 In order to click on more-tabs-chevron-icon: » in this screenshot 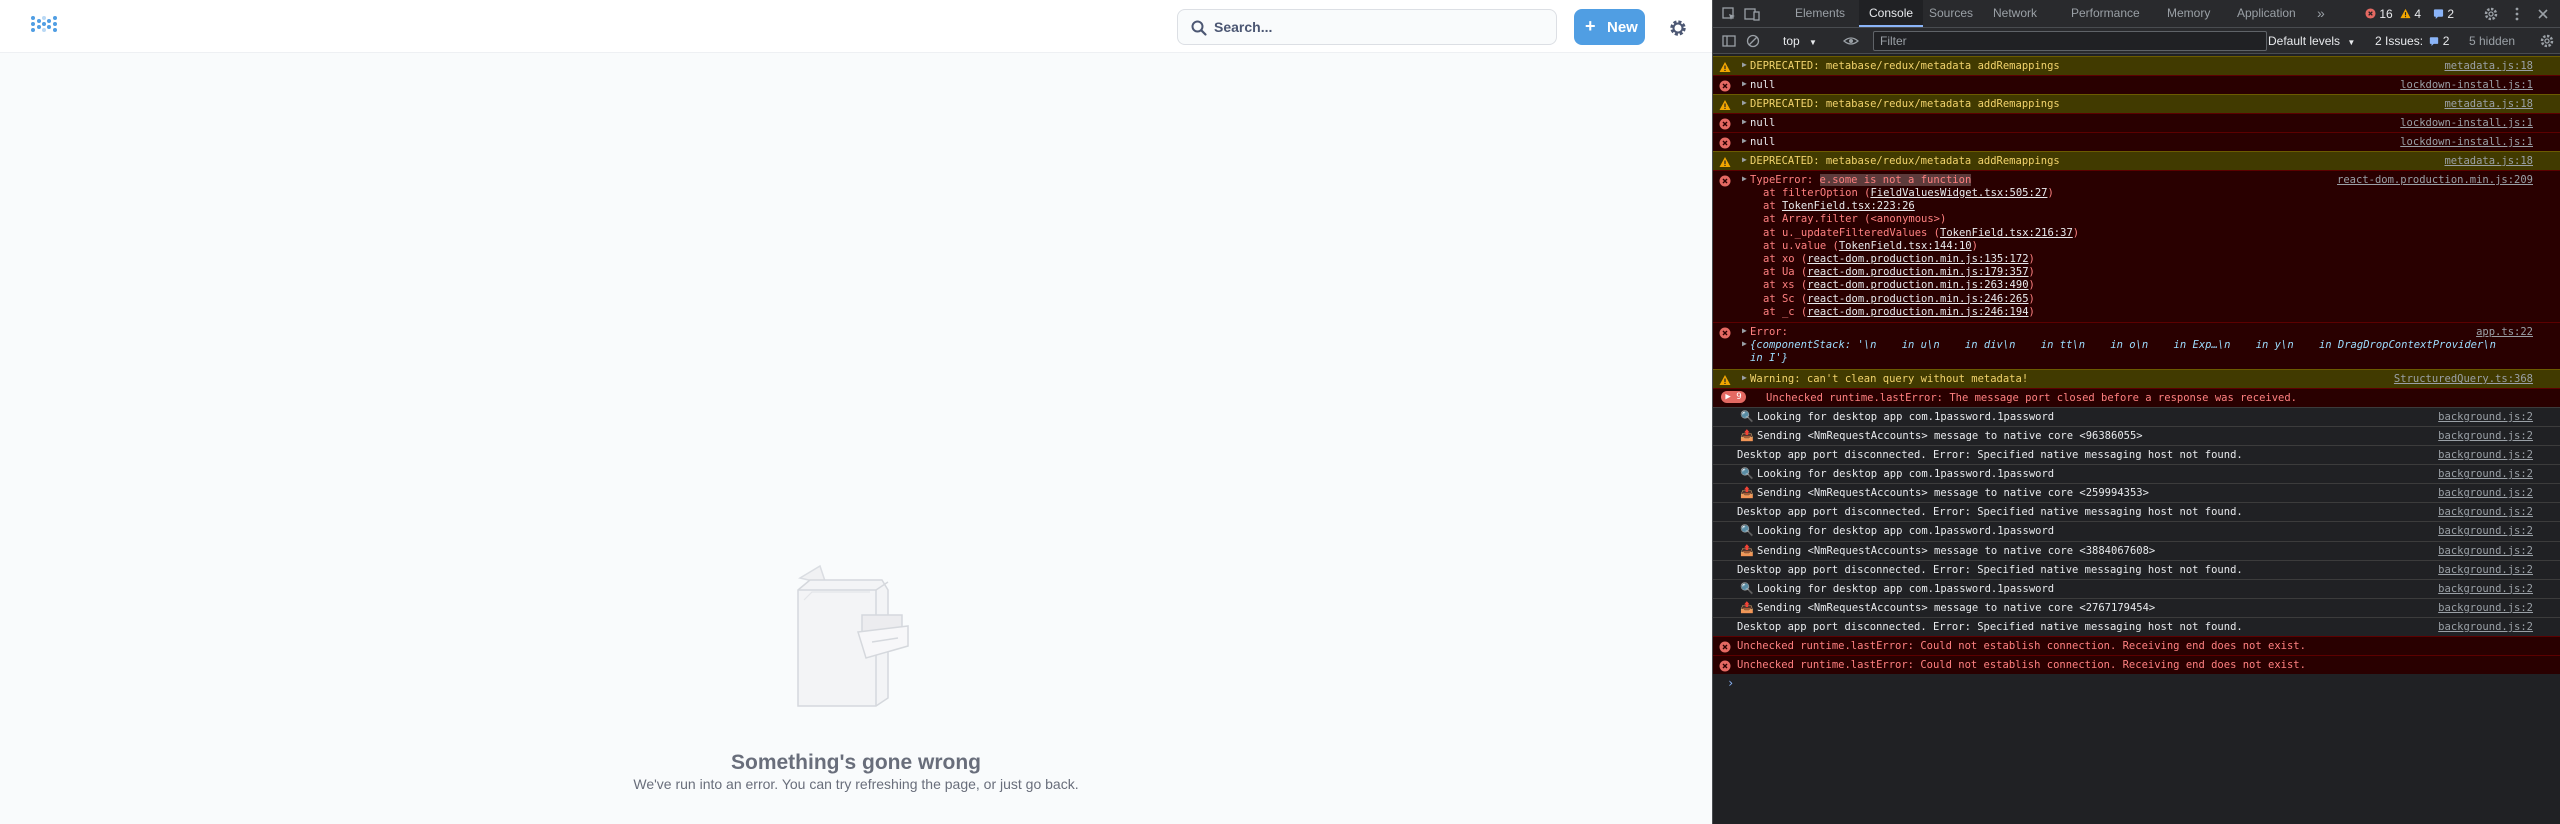, I will do `click(2321, 13)`.